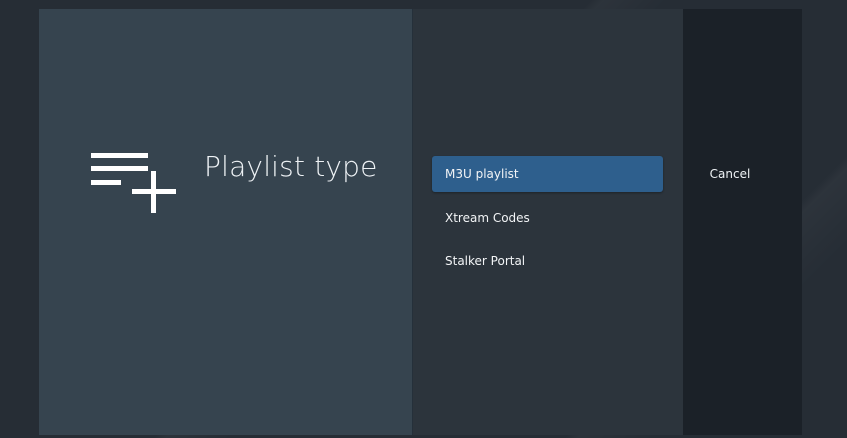 This screenshot has height=438, width=847. What do you see at coordinates (547, 174) in the screenshot?
I see `option-m3u-playlist: M3U playlist` at bounding box center [547, 174].